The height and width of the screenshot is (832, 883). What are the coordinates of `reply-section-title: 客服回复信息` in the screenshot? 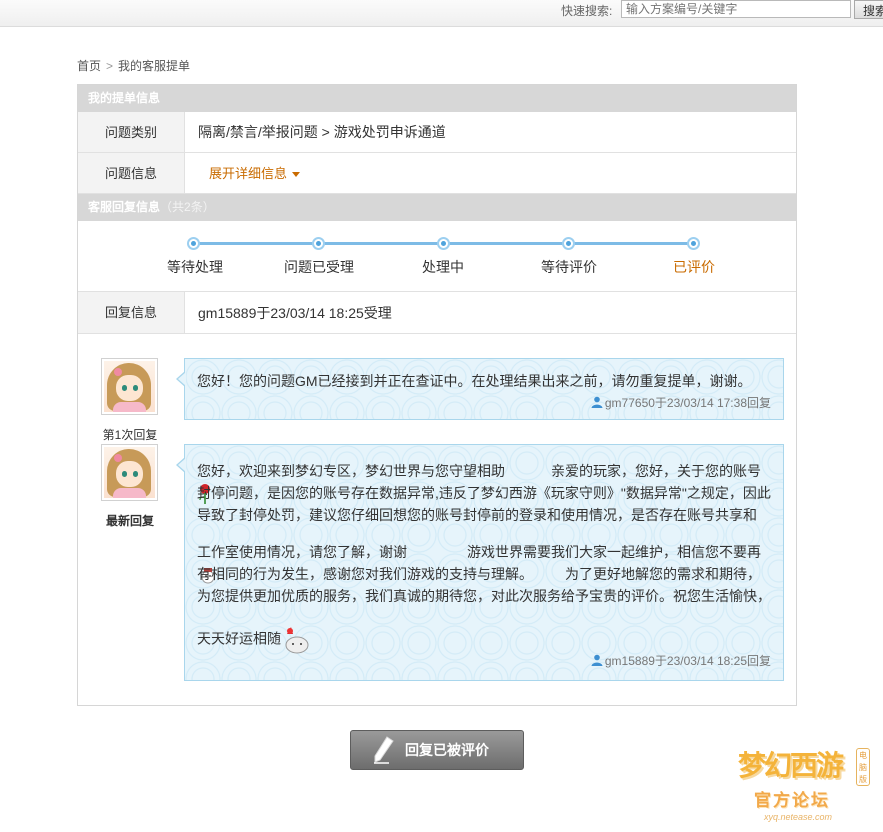 It's located at (124, 207).